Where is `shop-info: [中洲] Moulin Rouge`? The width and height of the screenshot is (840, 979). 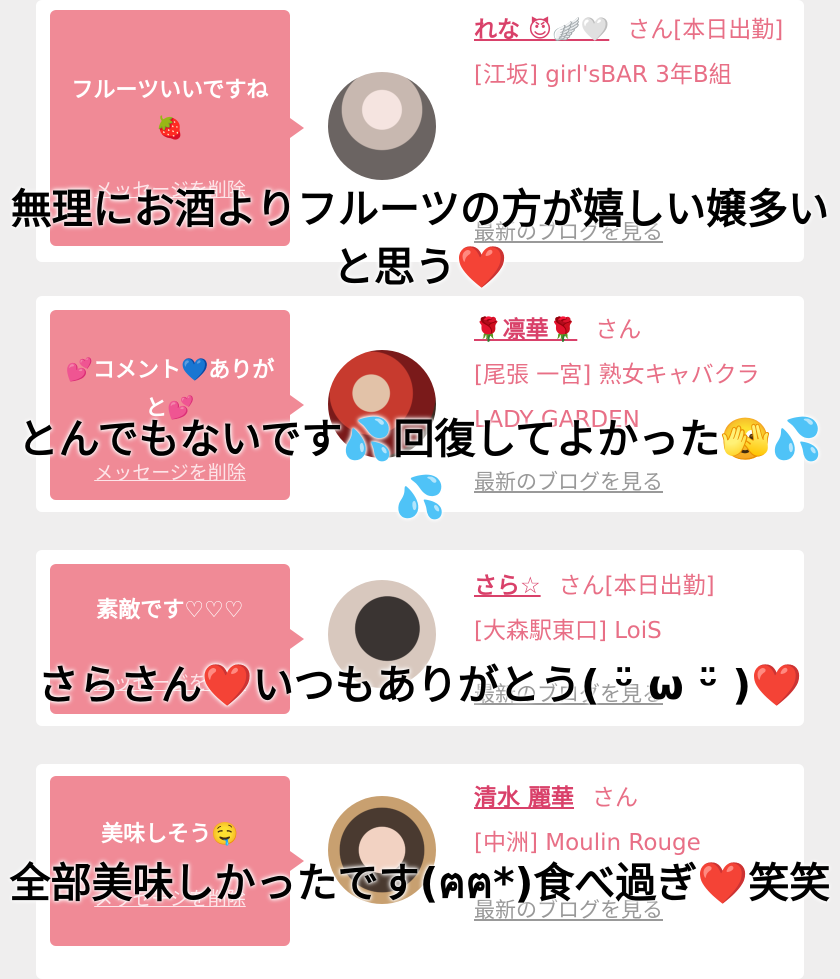 shop-info: [中洲] Moulin Rouge is located at coordinates (587, 843).